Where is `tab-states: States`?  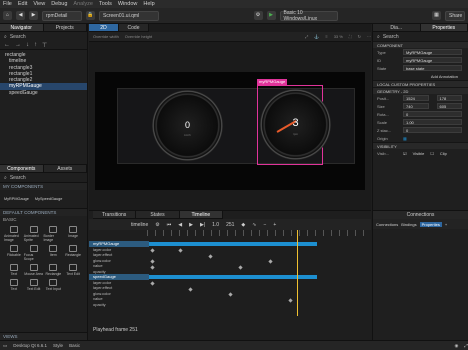 tab-states: States is located at coordinates (158, 214).